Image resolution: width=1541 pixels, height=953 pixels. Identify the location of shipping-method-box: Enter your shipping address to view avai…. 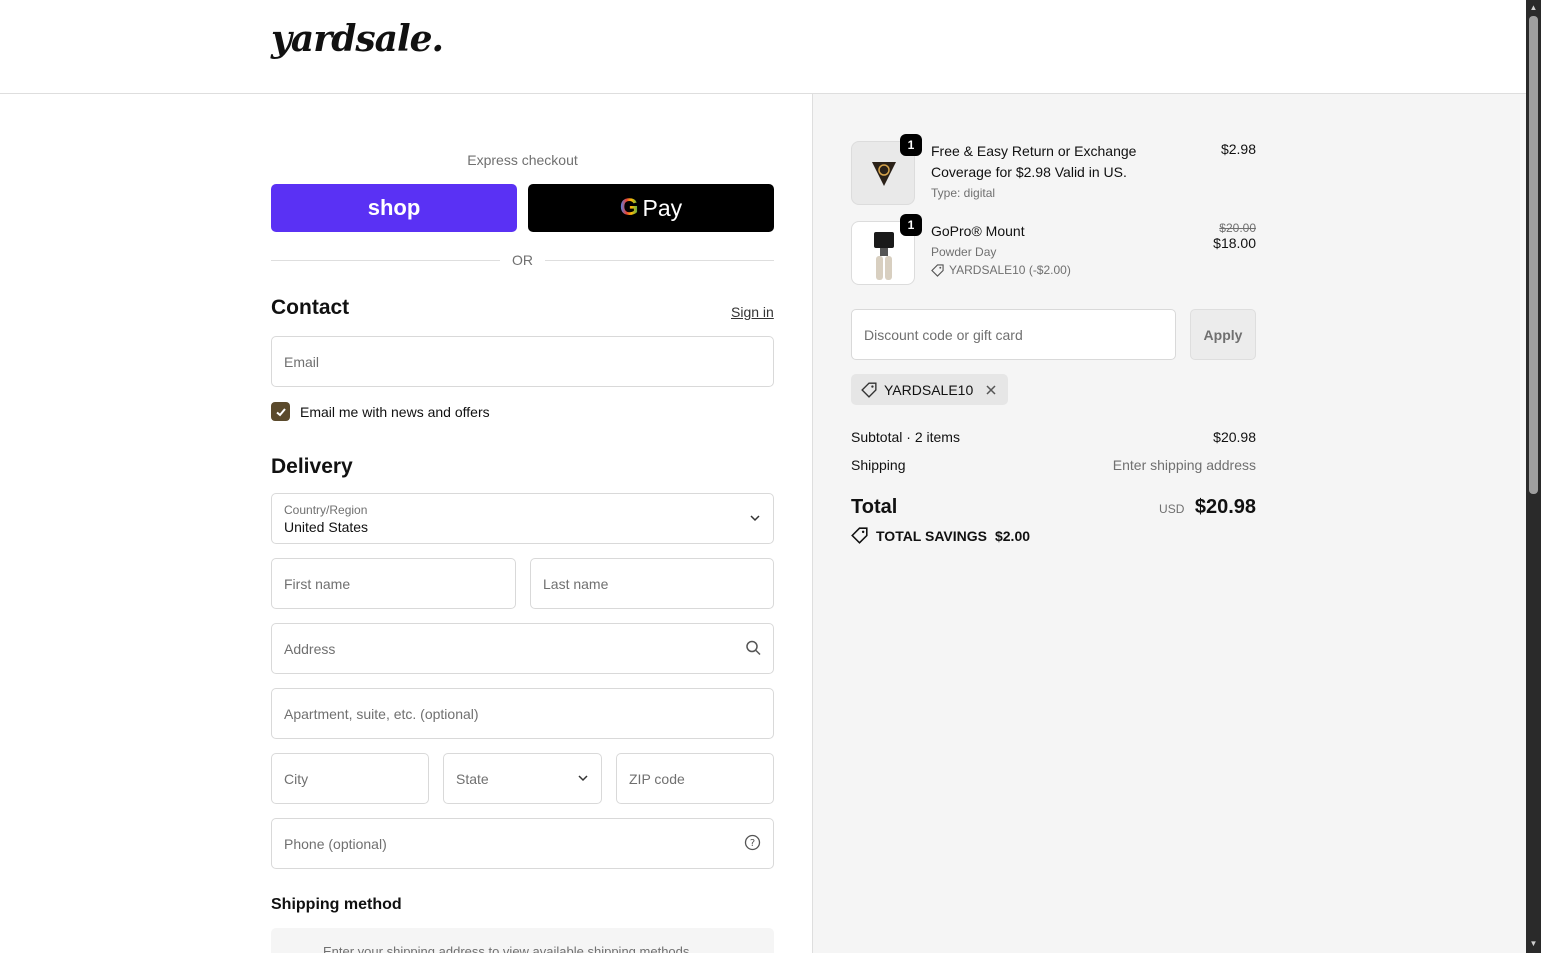
(522, 940).